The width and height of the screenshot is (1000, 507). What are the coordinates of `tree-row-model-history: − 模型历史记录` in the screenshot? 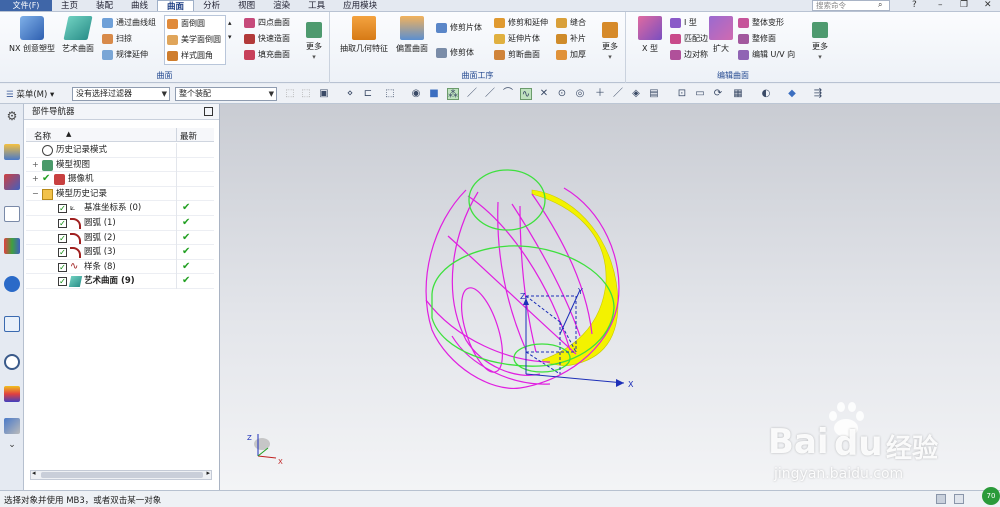 It's located at (120, 194).